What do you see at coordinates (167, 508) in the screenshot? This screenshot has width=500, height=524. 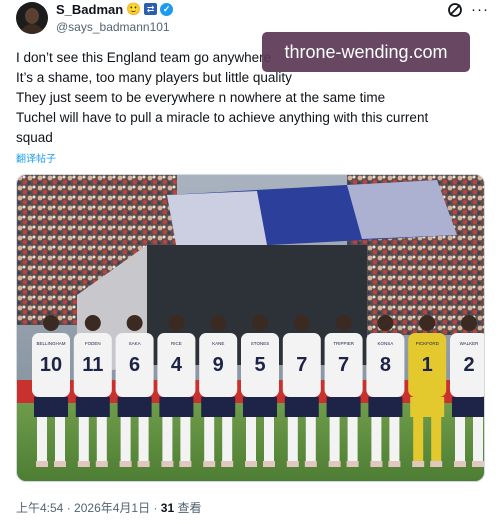 I see `views-count: 31` at bounding box center [167, 508].